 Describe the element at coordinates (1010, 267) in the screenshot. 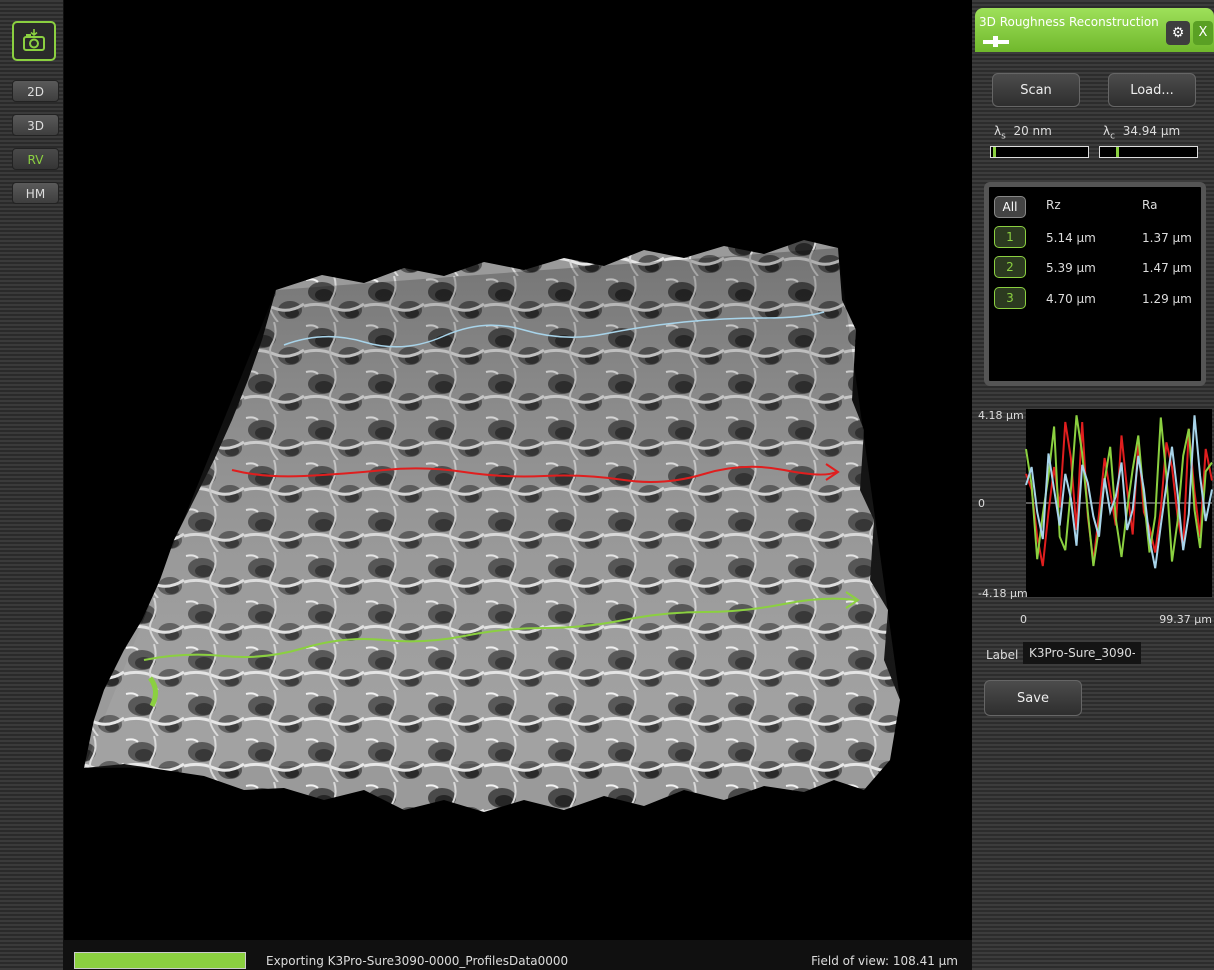

I see `profile-2-button: 2` at that location.